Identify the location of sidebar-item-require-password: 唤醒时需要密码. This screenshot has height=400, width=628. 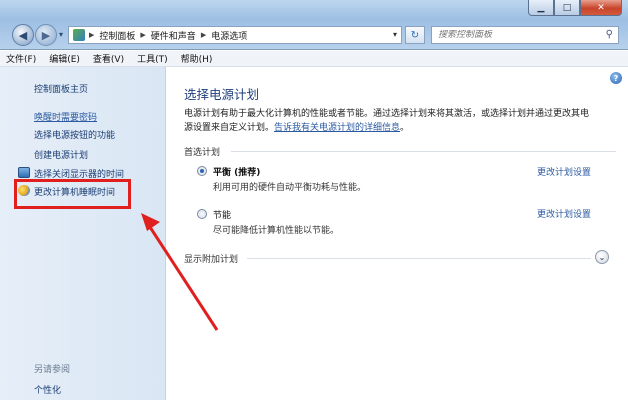
(65, 116).